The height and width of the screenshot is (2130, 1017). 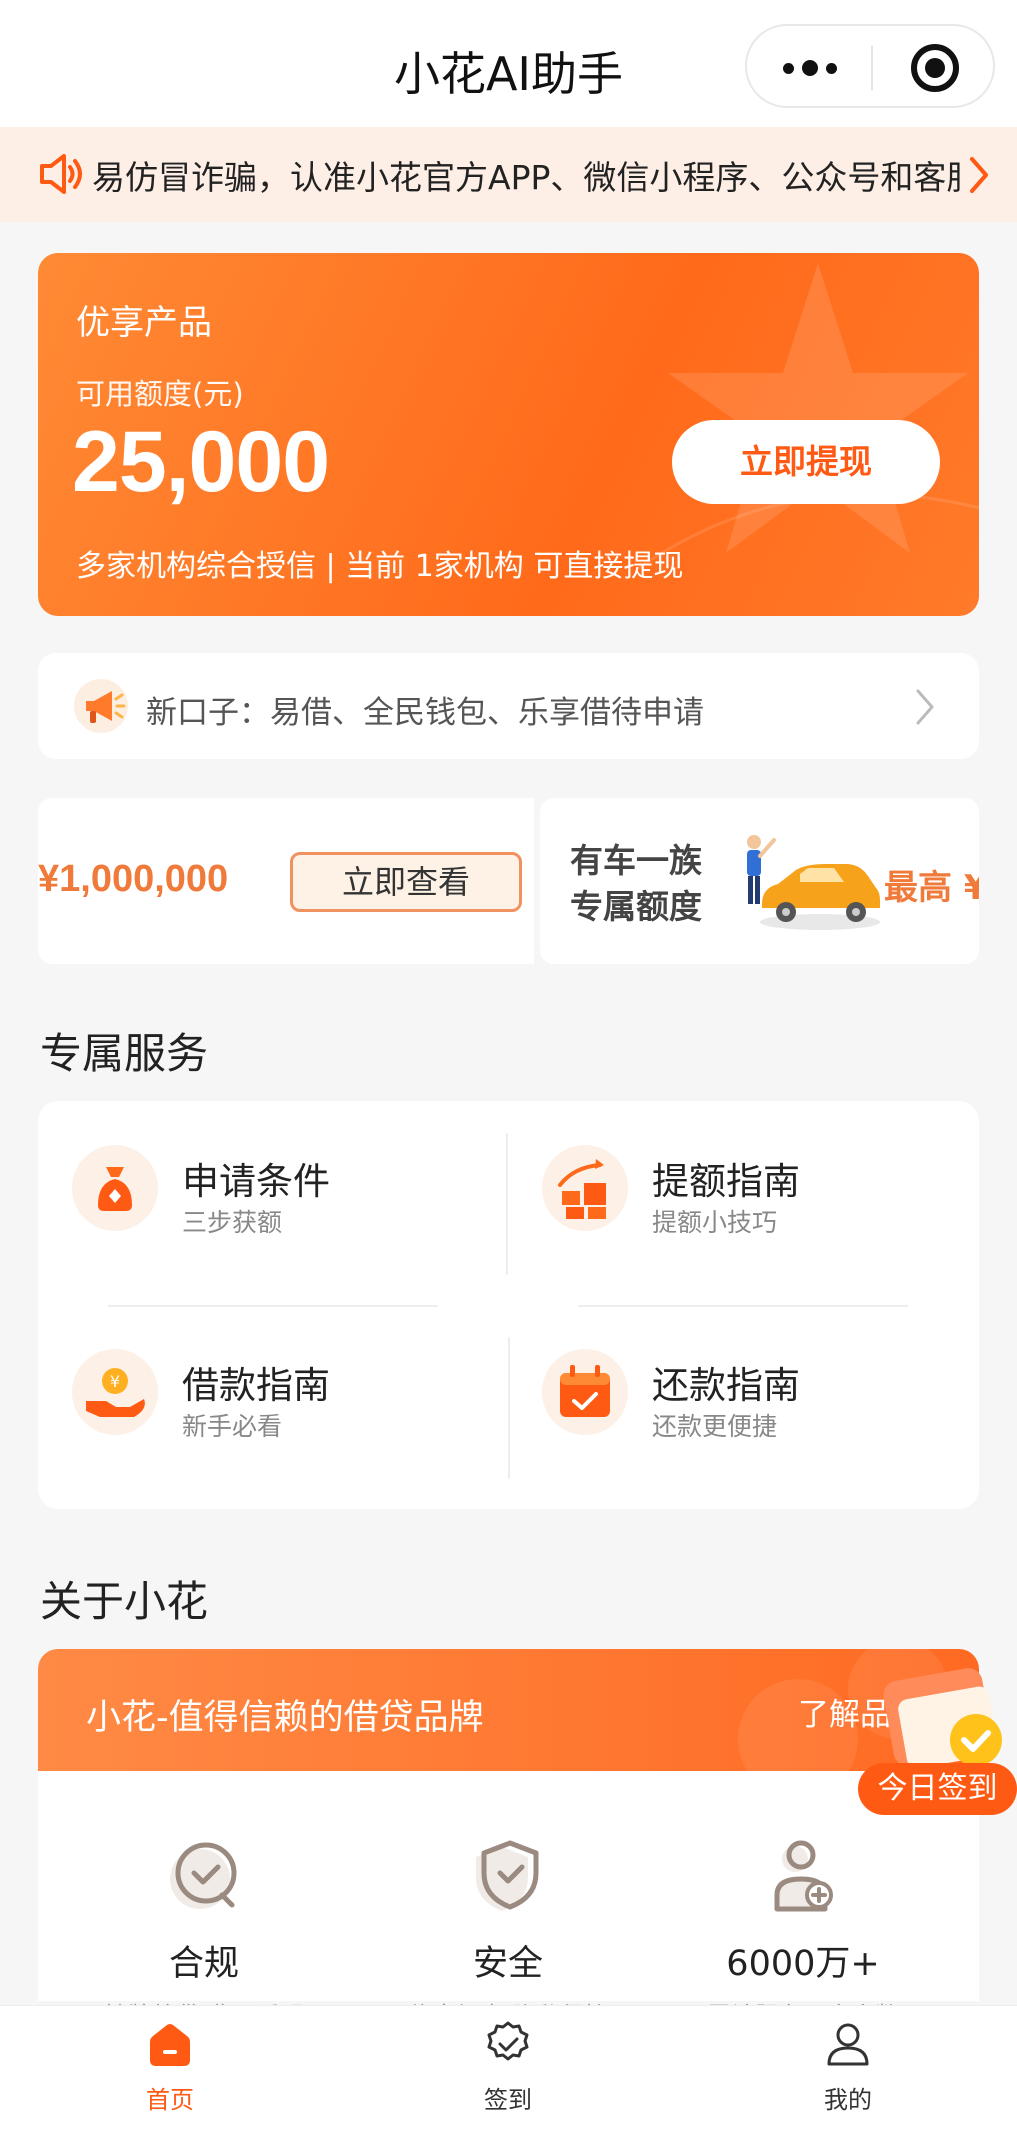 What do you see at coordinates (508, 2100) in the screenshot?
I see `tab-label: 签到` at bounding box center [508, 2100].